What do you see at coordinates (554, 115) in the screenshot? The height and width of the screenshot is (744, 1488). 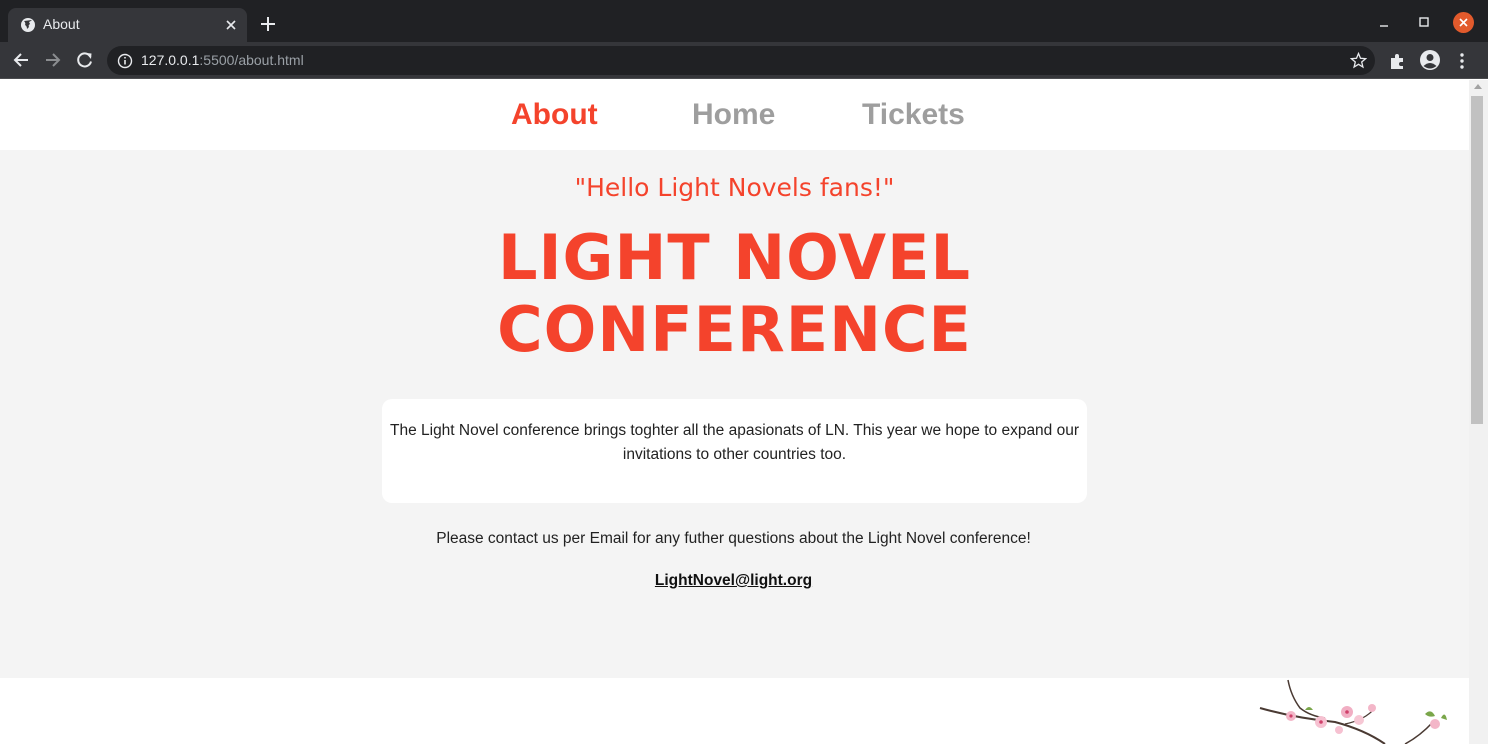 I see `nav-link-about: About` at bounding box center [554, 115].